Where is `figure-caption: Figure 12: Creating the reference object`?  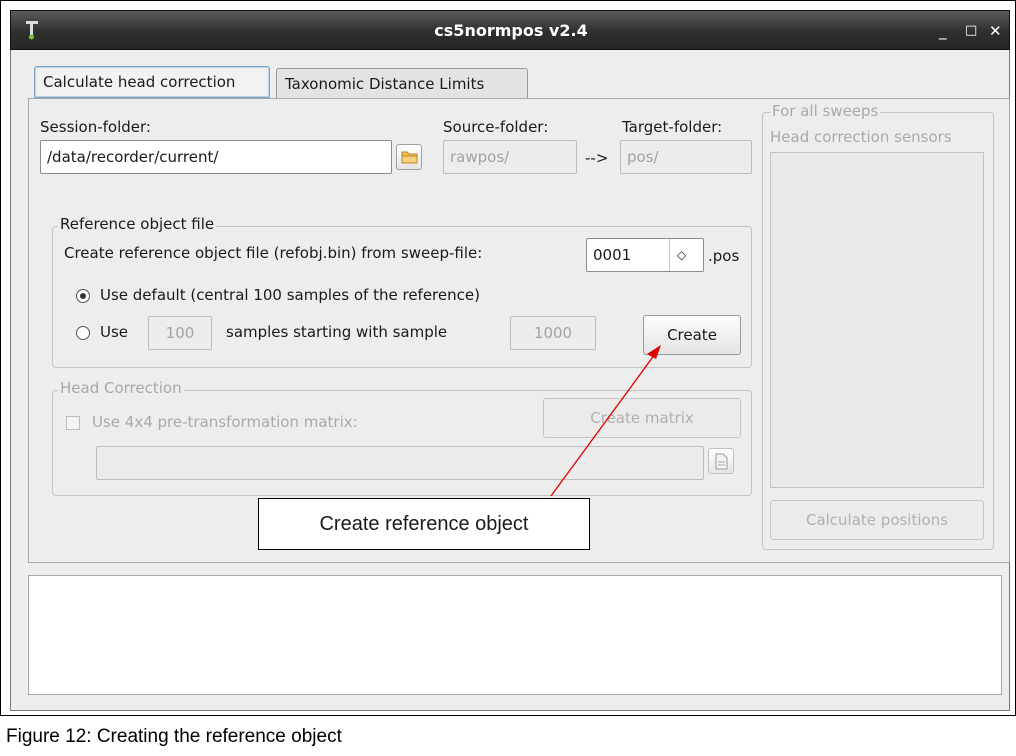 figure-caption: Figure 12: Creating the reference object is located at coordinates (174, 736).